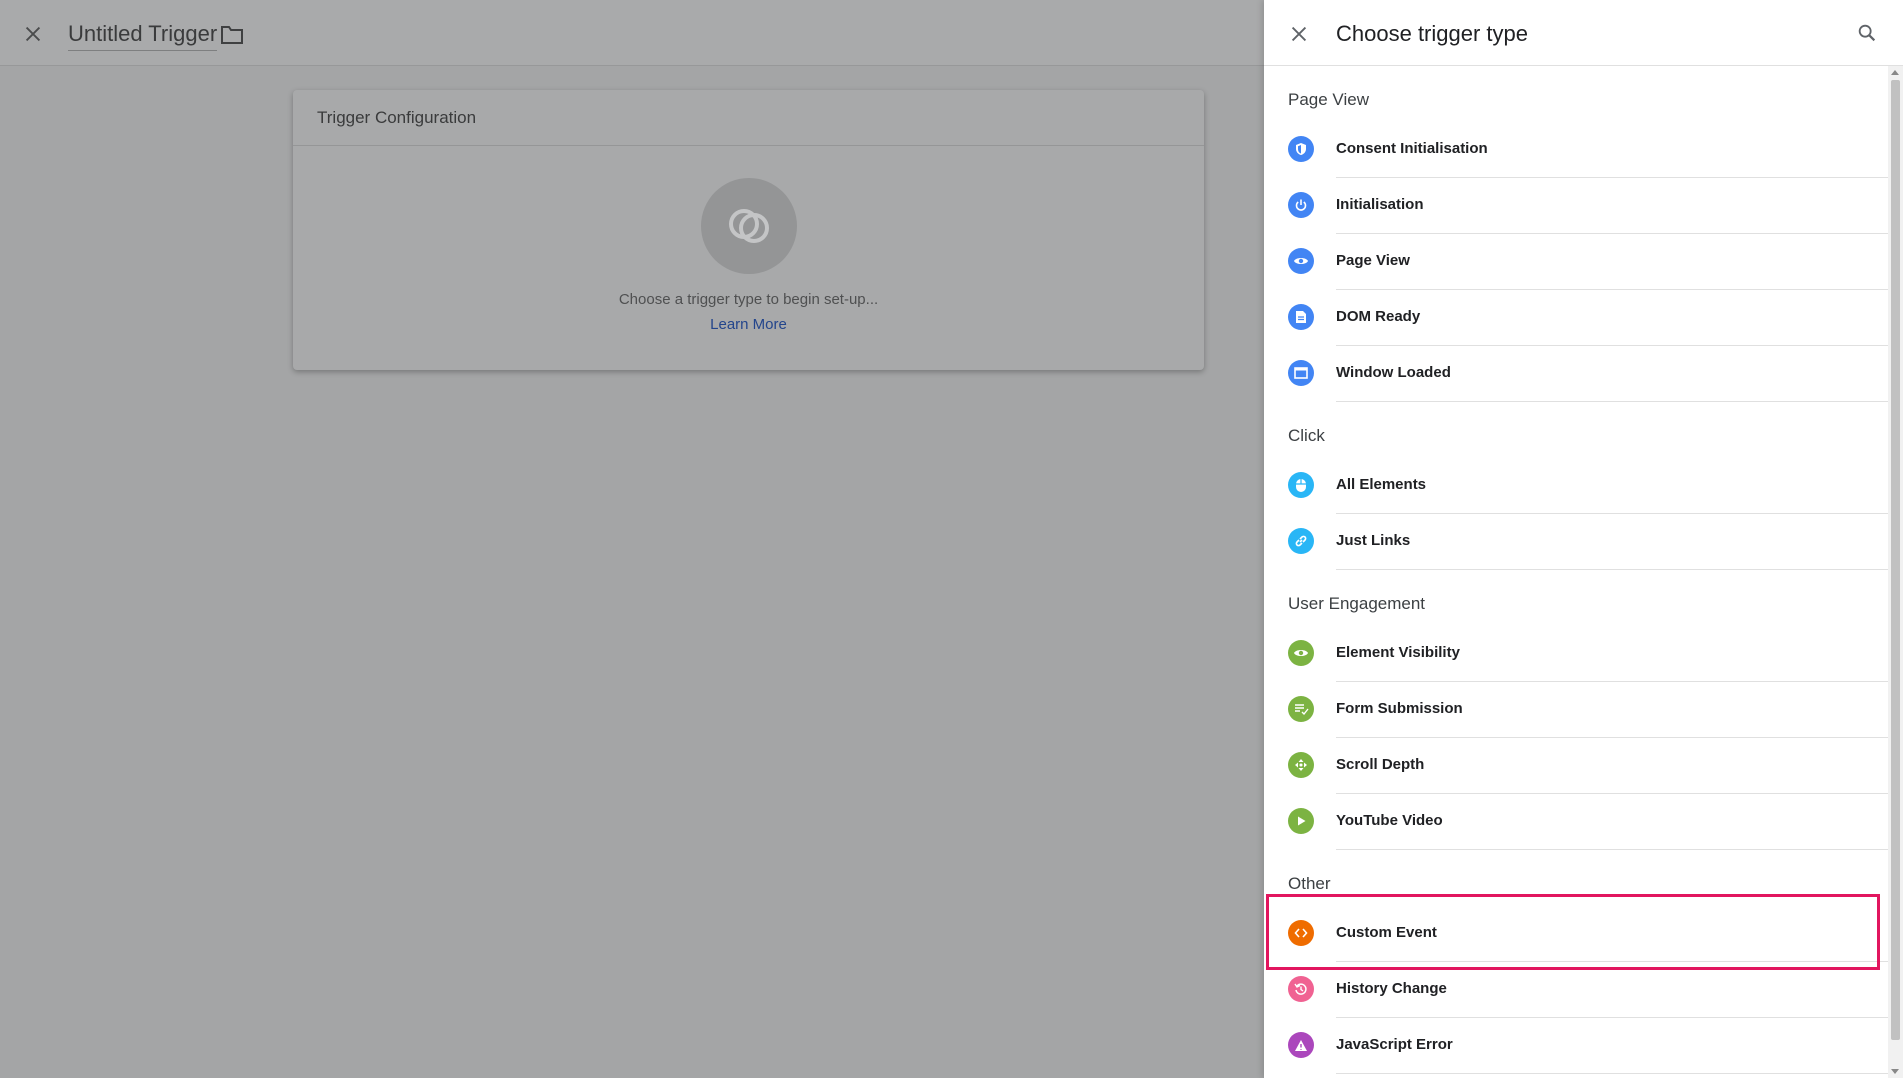 The width and height of the screenshot is (1903, 1078). Describe the element at coordinates (1328, 99) in the screenshot. I see `section-title-page-view: Page View` at that location.